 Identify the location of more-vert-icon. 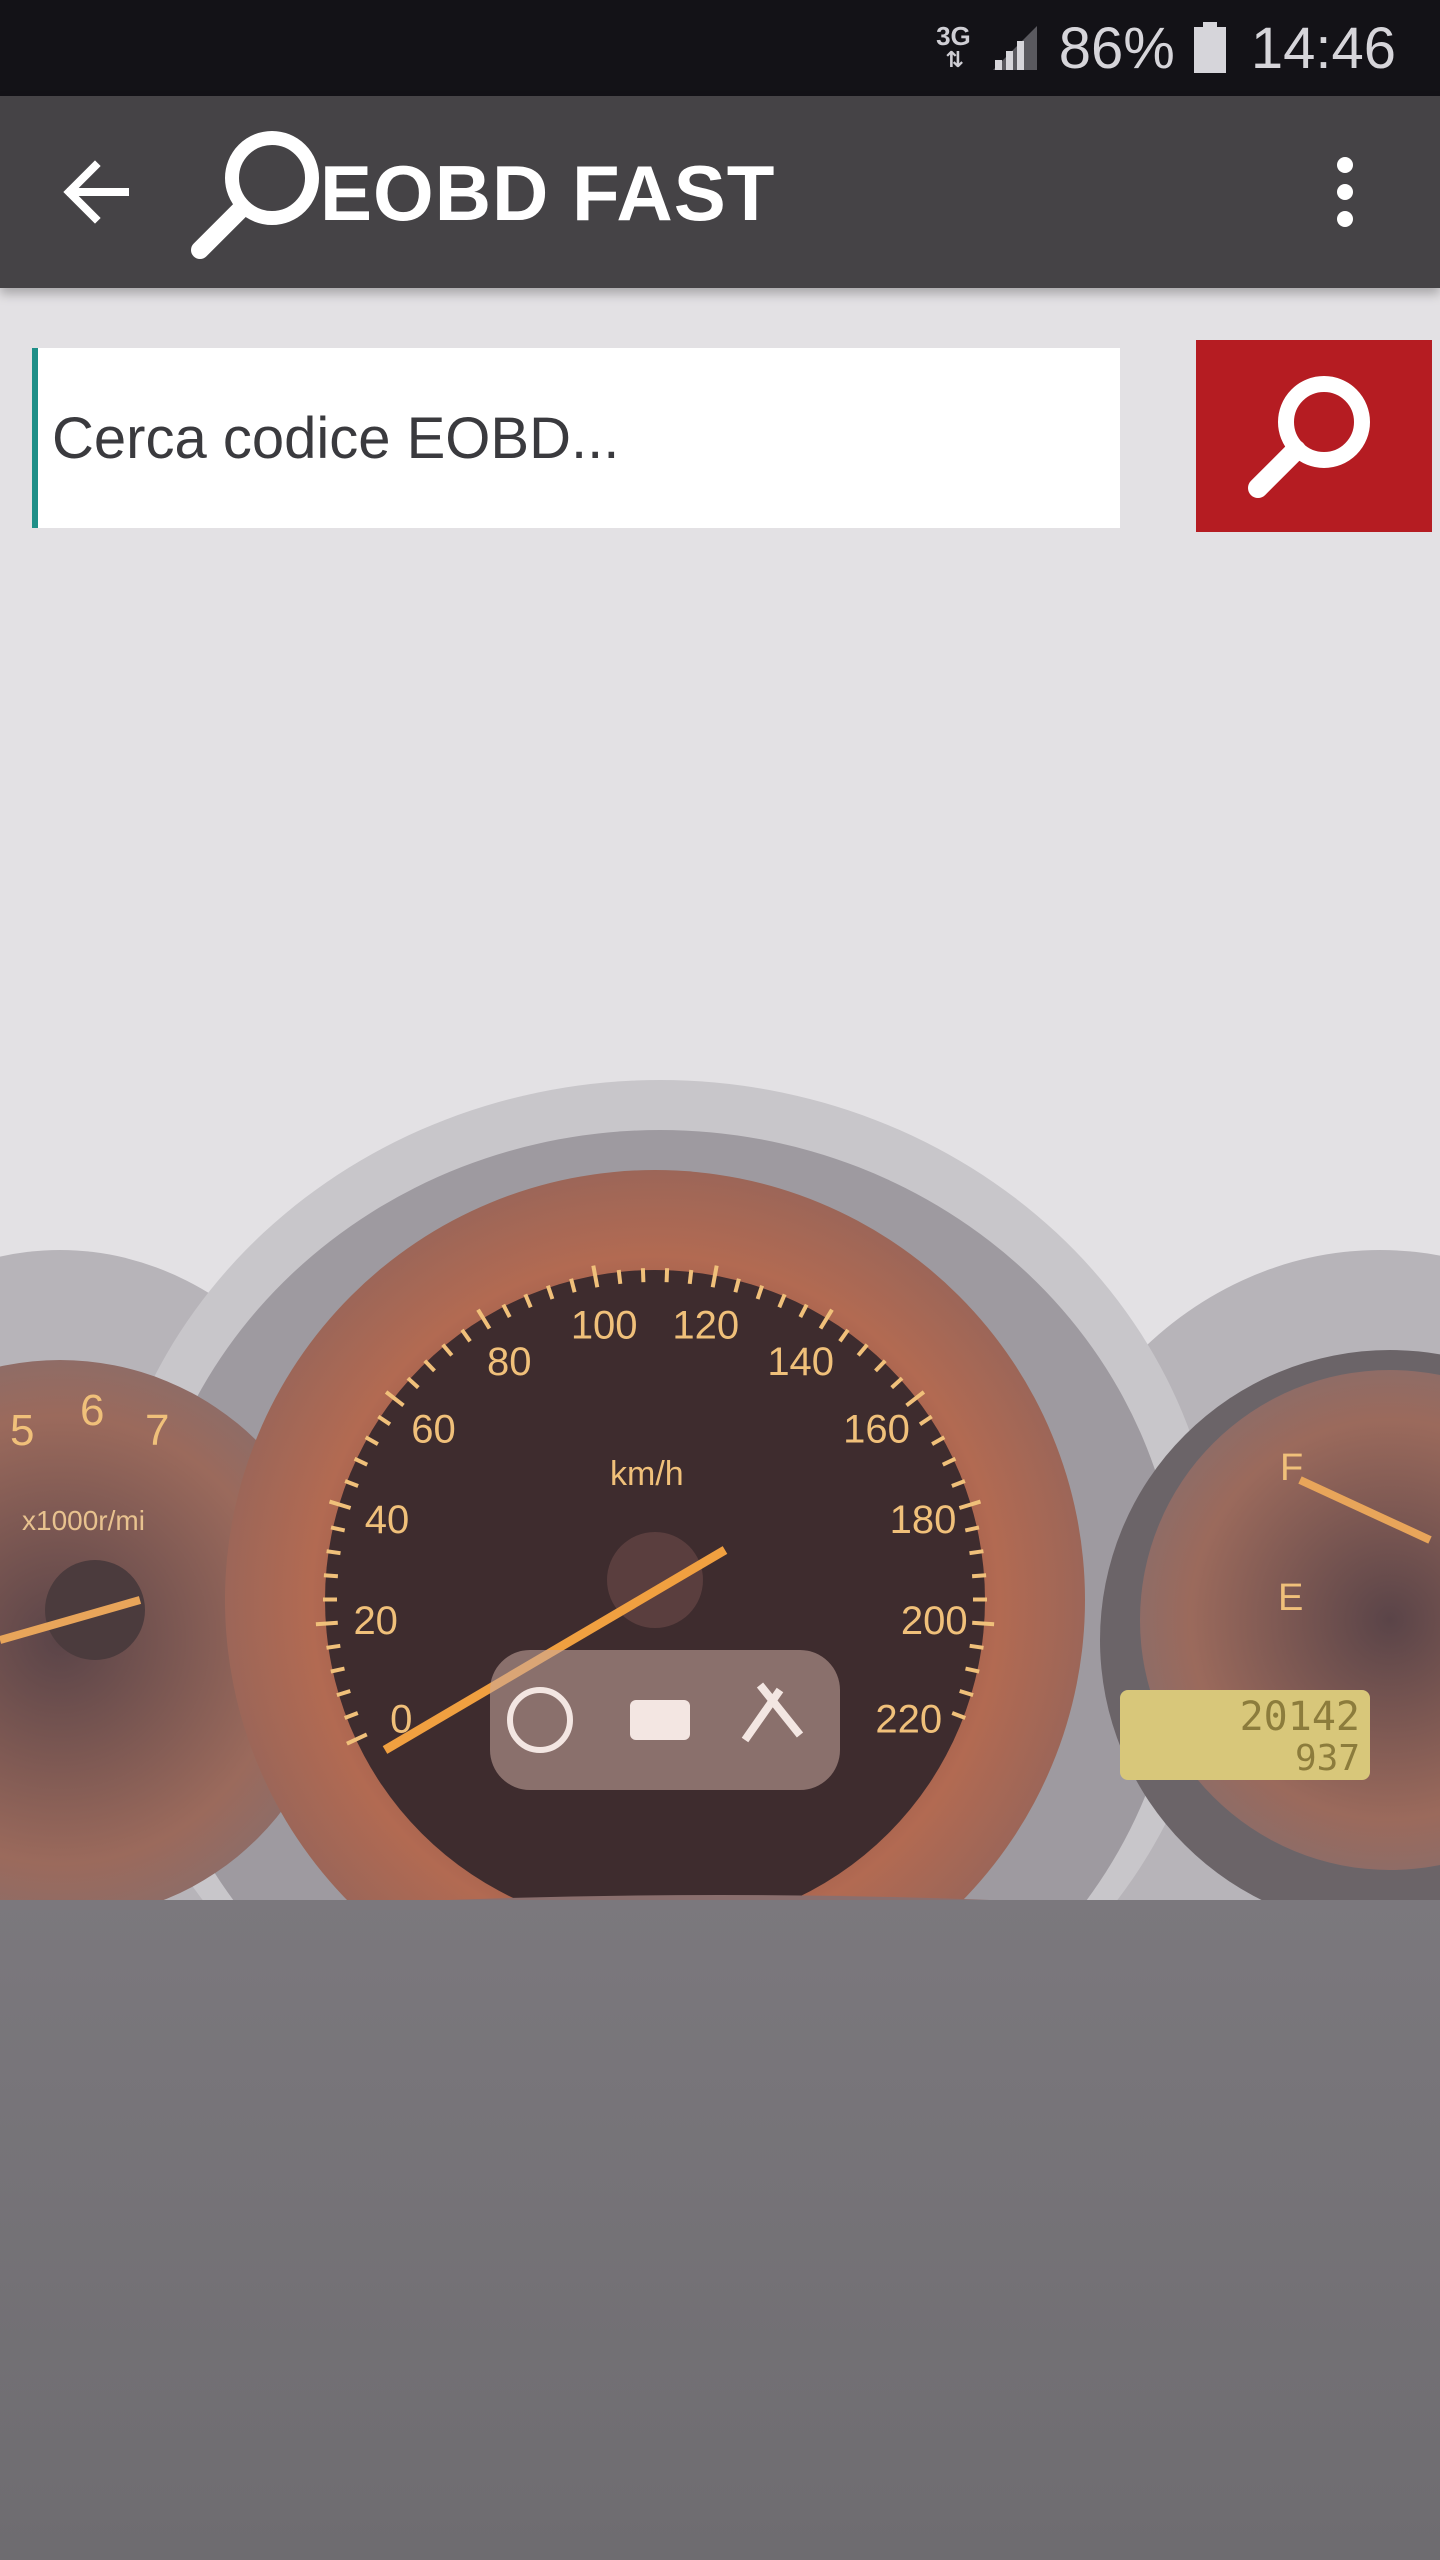
(1345, 192).